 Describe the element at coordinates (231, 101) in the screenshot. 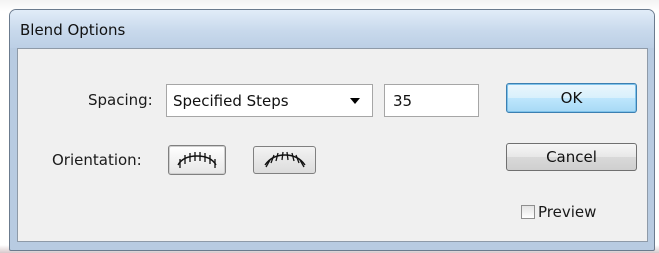

I see `spacing-select-value: Specified Steps` at that location.